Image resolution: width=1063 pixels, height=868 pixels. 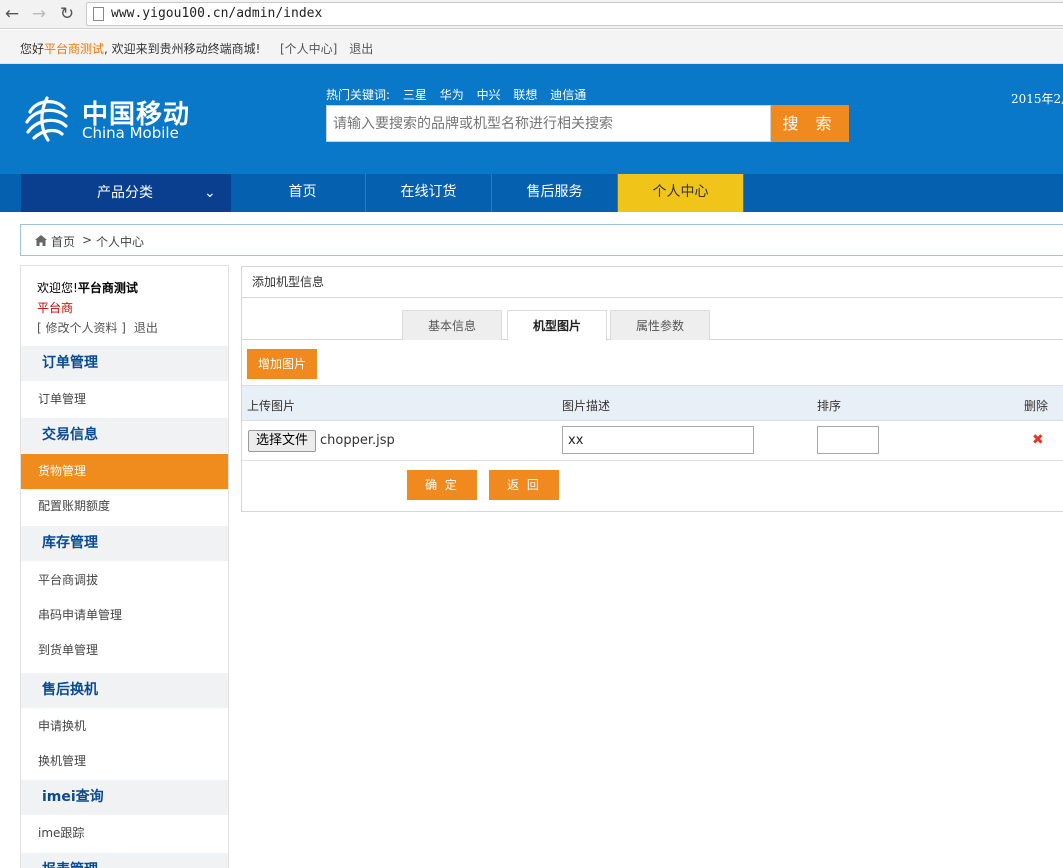 What do you see at coordinates (124, 363) in the screenshot?
I see `sidebar-group-orders: 订单管理` at bounding box center [124, 363].